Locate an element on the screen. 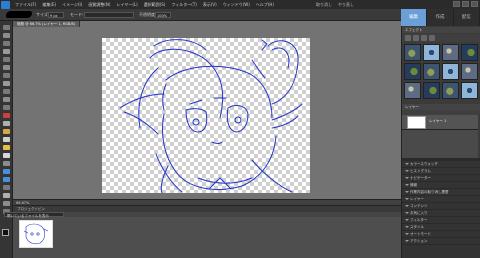  brush-tool-icon is located at coordinates (6, 155).